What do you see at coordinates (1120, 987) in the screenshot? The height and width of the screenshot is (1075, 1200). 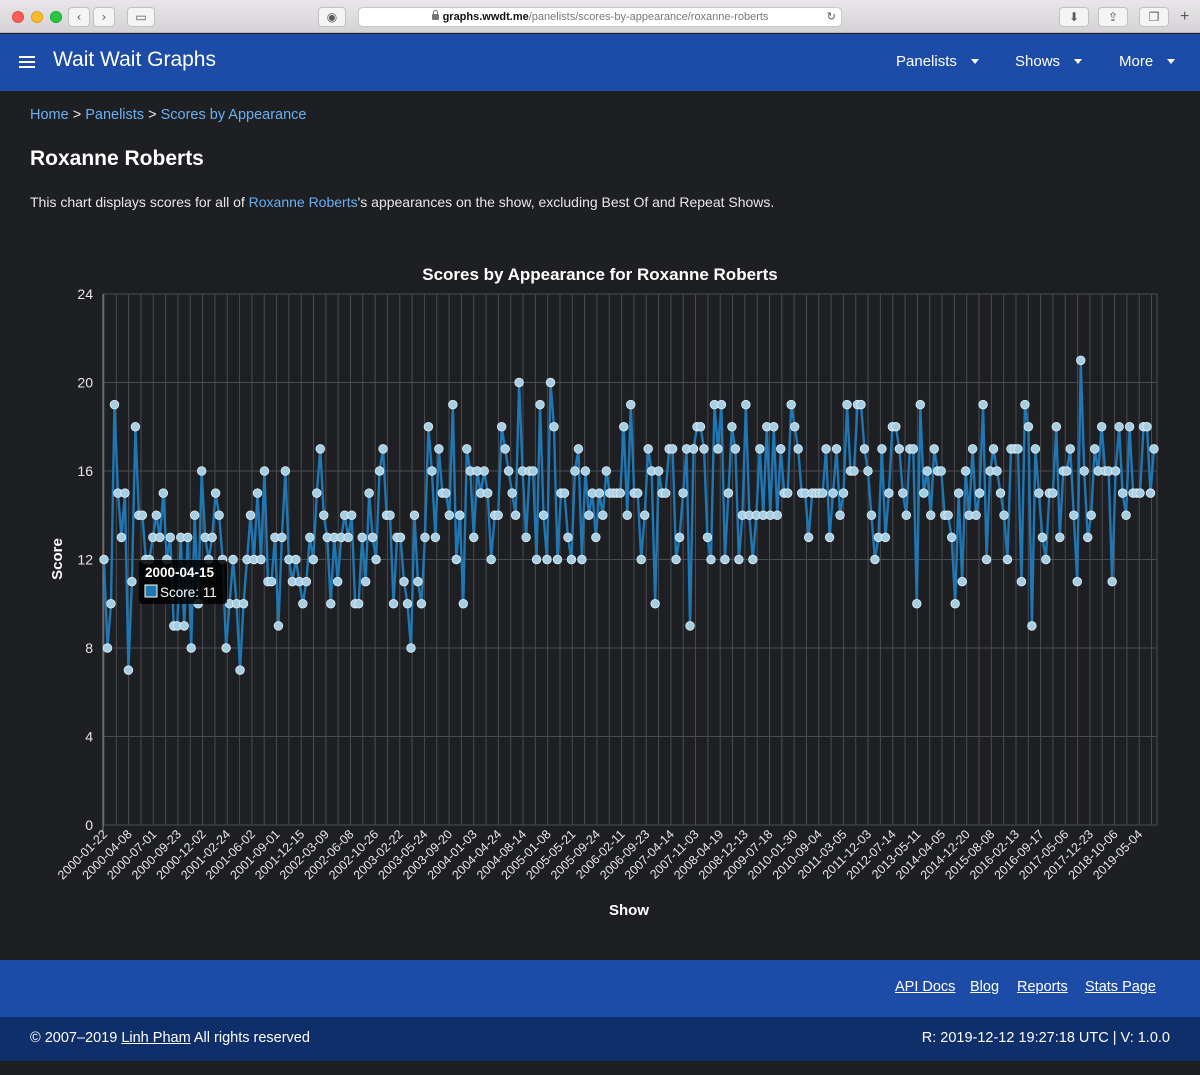 I see `footer-link-stats: Stats Page` at bounding box center [1120, 987].